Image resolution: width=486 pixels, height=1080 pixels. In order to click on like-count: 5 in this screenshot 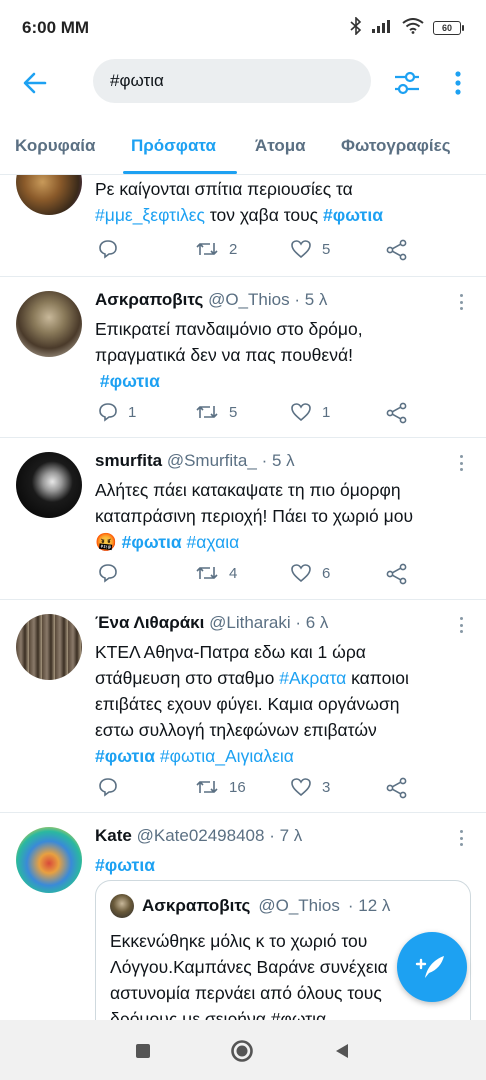, I will do `click(326, 249)`.